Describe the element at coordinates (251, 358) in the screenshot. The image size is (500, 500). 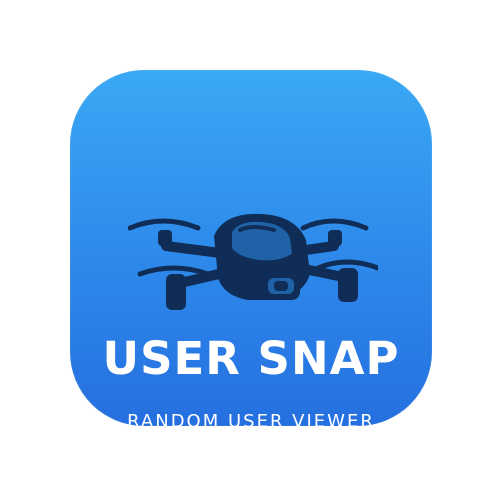
I see `app-name: USER SNAP` at that location.